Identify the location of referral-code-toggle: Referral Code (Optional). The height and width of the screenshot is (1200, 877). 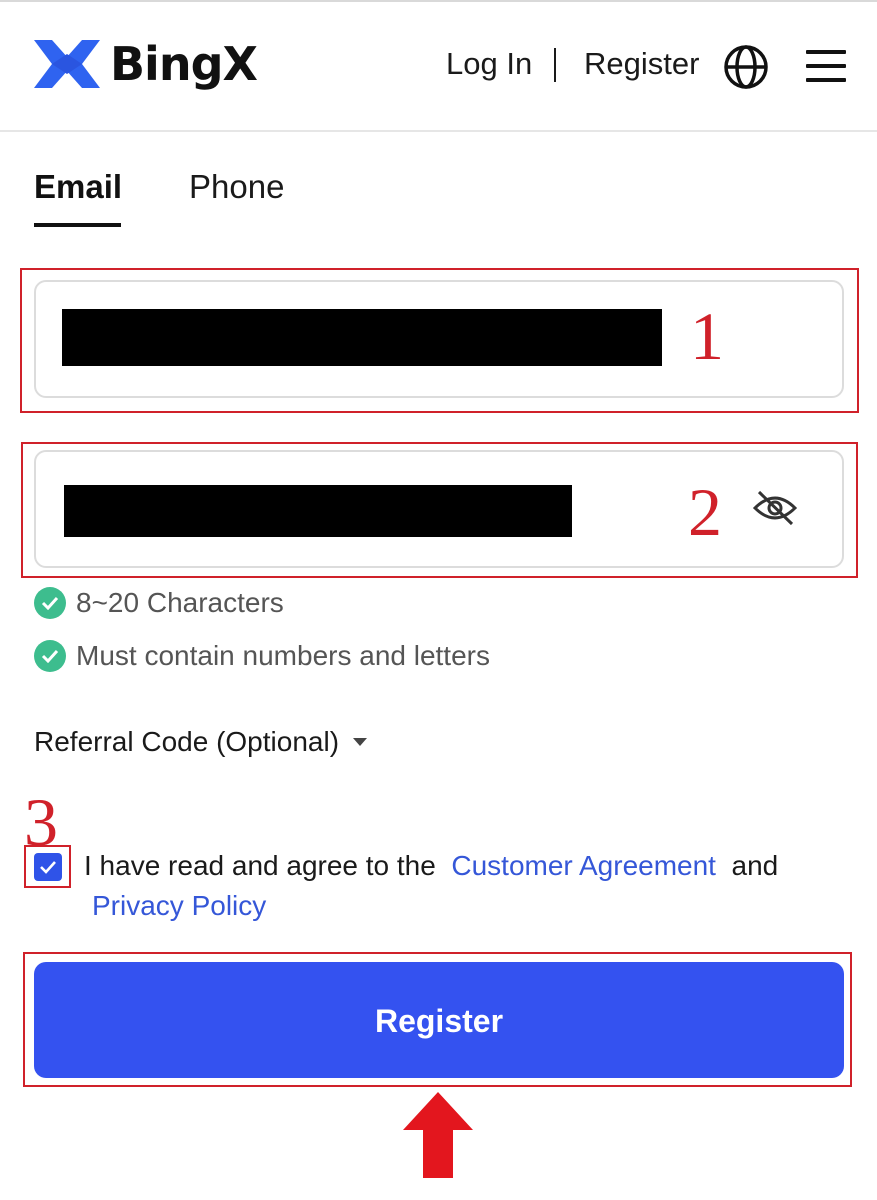
(201, 742).